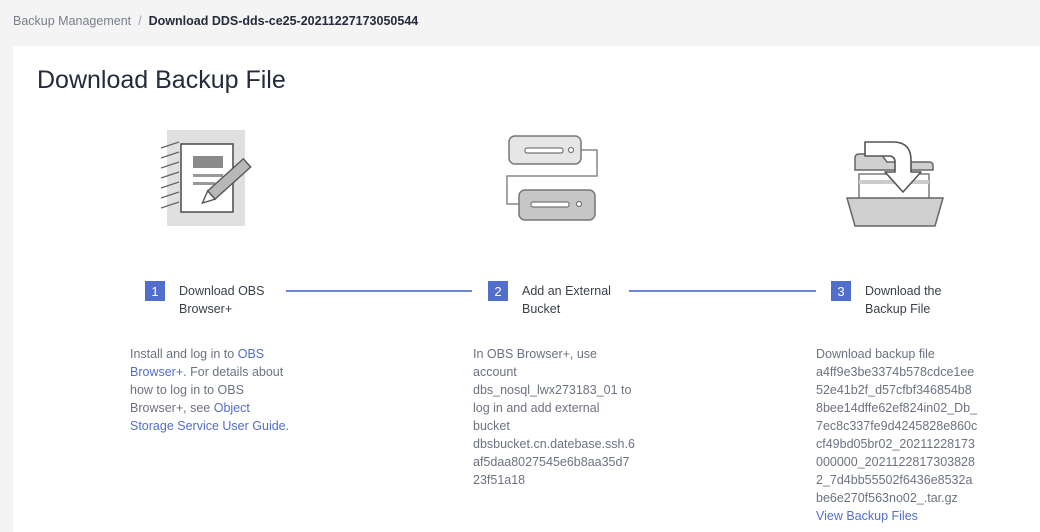 This screenshot has height=532, width=1040. What do you see at coordinates (895, 372) in the screenshot?
I see `desc-line: a4ff9e3be3374b578cdce1ee` at bounding box center [895, 372].